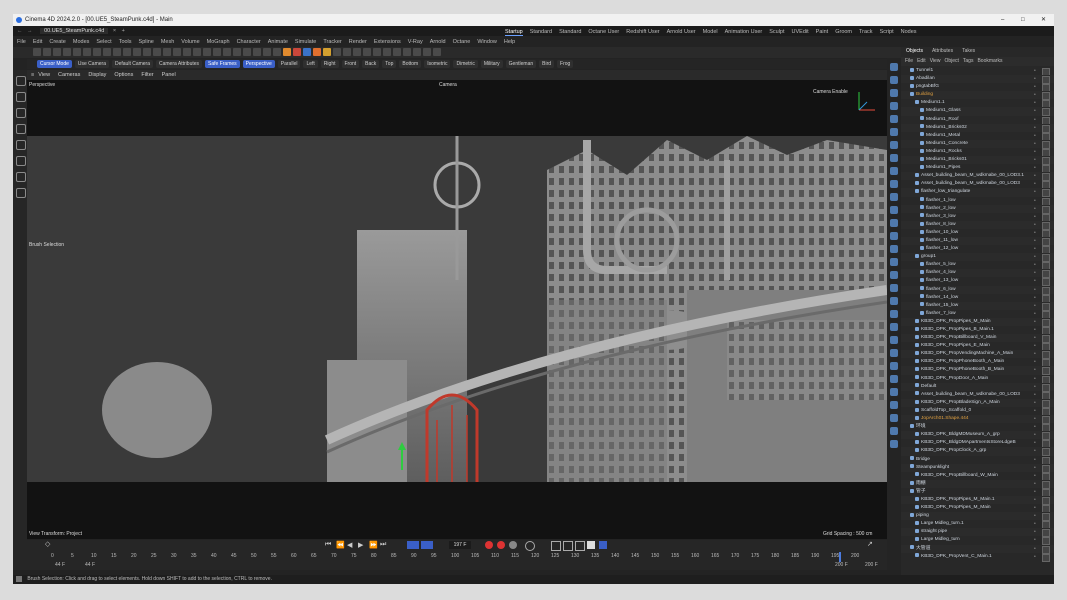 The width and height of the screenshot is (1067, 600). Describe the element at coordinates (197, 51) in the screenshot. I see `scene-icon` at that location.